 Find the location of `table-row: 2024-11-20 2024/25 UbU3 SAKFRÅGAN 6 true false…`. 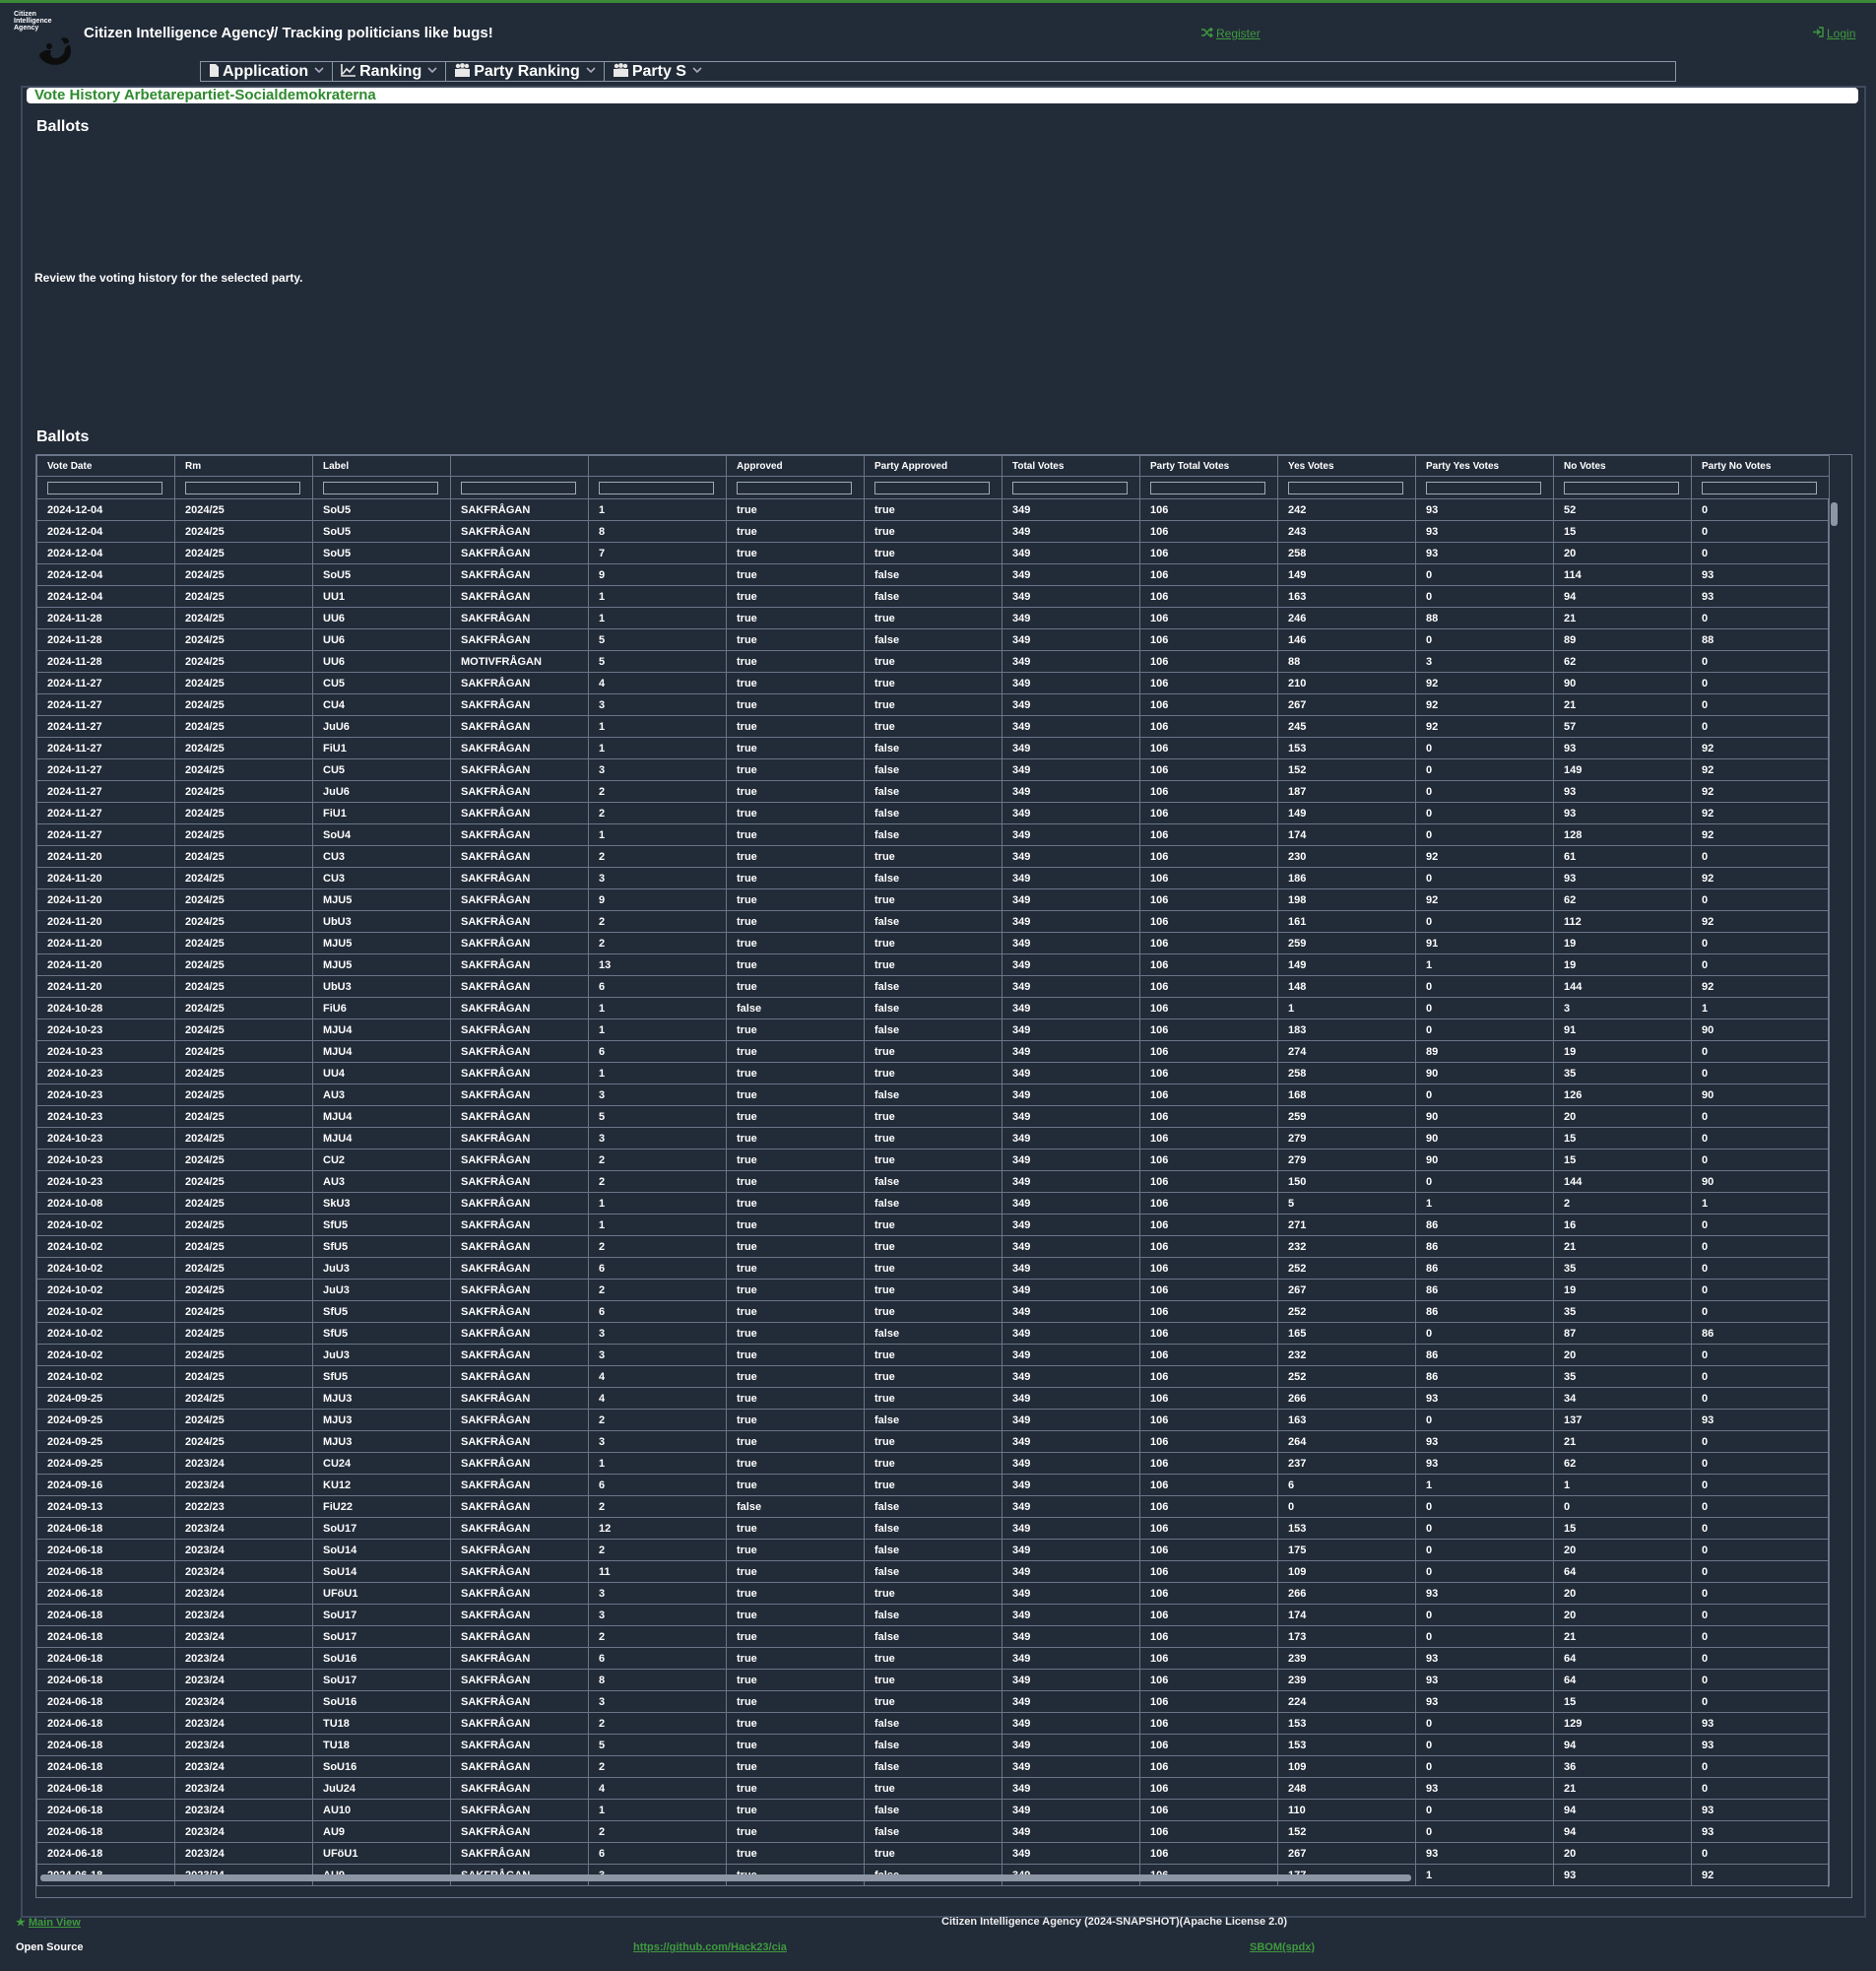

table-row: 2024-11-20 2024/25 UbU3 SAKFRÅGAN 6 true false… is located at coordinates (933, 987).